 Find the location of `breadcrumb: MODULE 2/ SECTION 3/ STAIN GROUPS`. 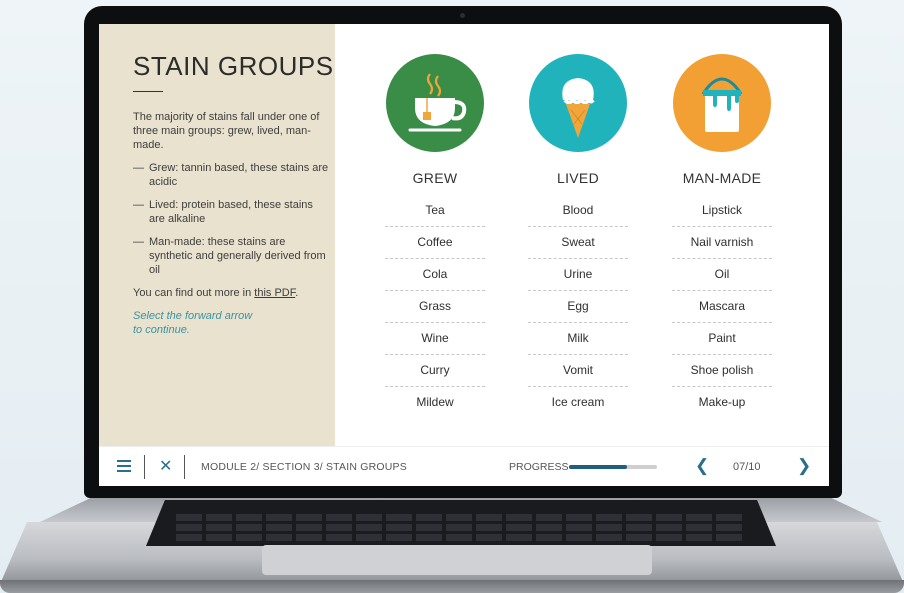

breadcrumb: MODULE 2/ SECTION 3/ STAIN GROUPS is located at coordinates (304, 467).